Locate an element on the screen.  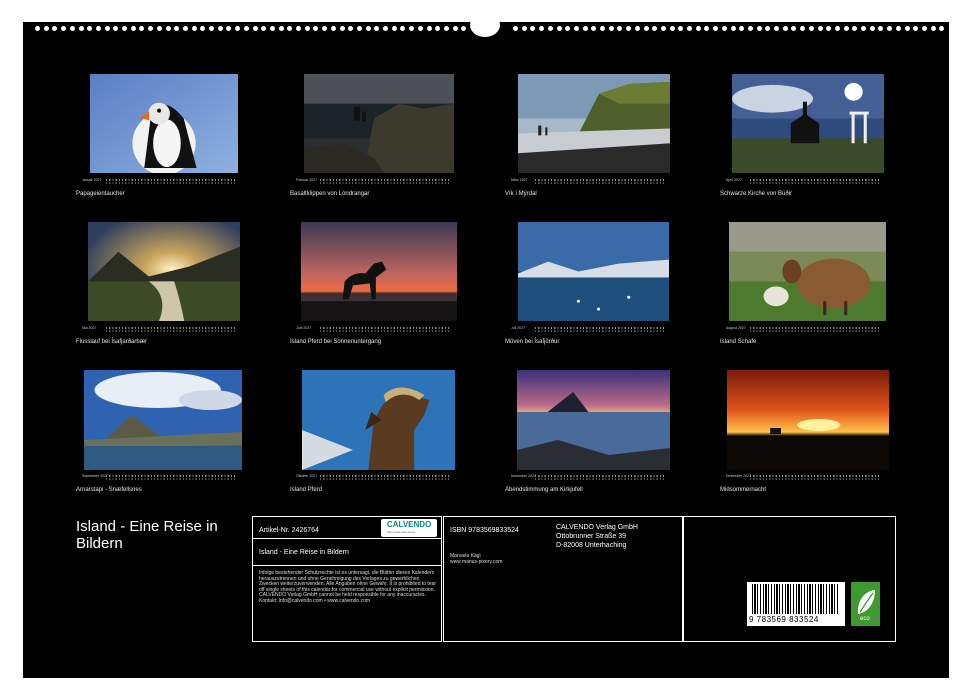
info-divider is located at coordinates (347, 538).